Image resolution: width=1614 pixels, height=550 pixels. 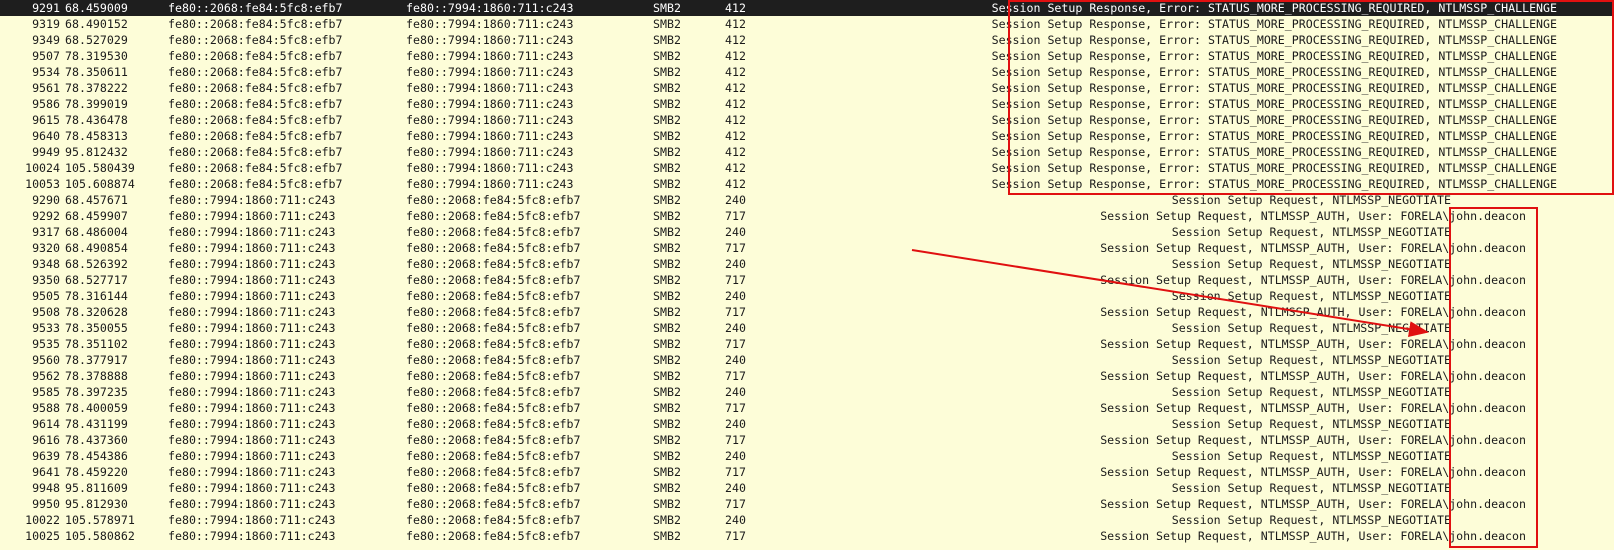 I want to click on packet-number-cell: 9639, so click(x=46, y=456).